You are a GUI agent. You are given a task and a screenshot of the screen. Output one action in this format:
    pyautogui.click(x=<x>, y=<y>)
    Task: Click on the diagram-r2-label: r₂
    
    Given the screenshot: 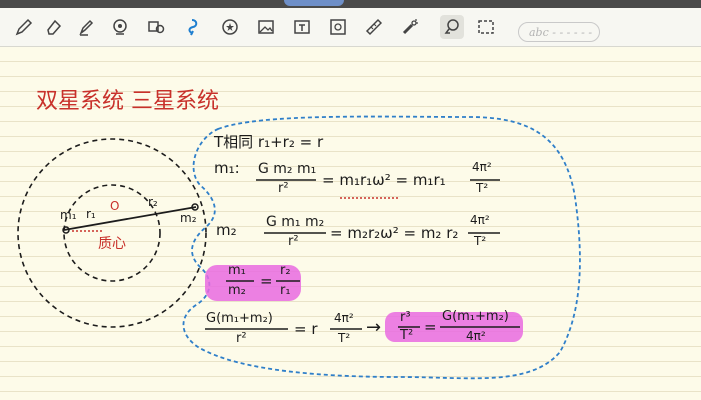 What is the action you would take?
    pyautogui.click(x=153, y=202)
    